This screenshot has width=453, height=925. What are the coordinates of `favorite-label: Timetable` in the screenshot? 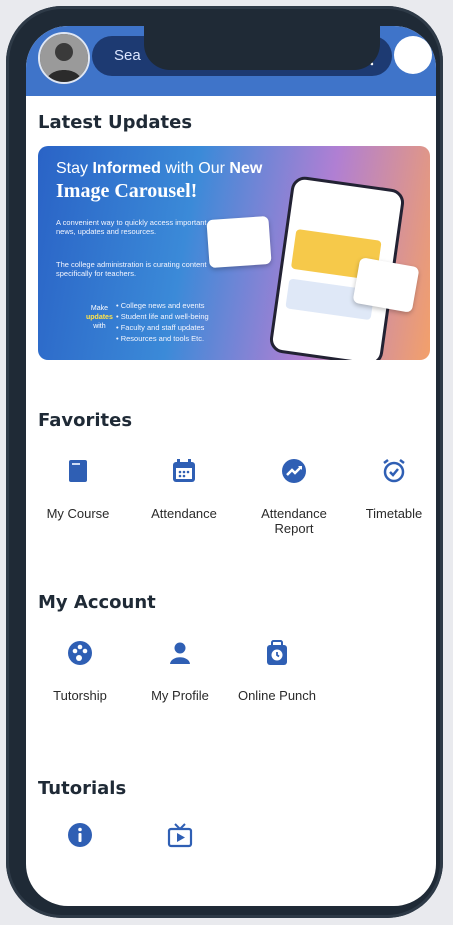 It's located at (394, 513).